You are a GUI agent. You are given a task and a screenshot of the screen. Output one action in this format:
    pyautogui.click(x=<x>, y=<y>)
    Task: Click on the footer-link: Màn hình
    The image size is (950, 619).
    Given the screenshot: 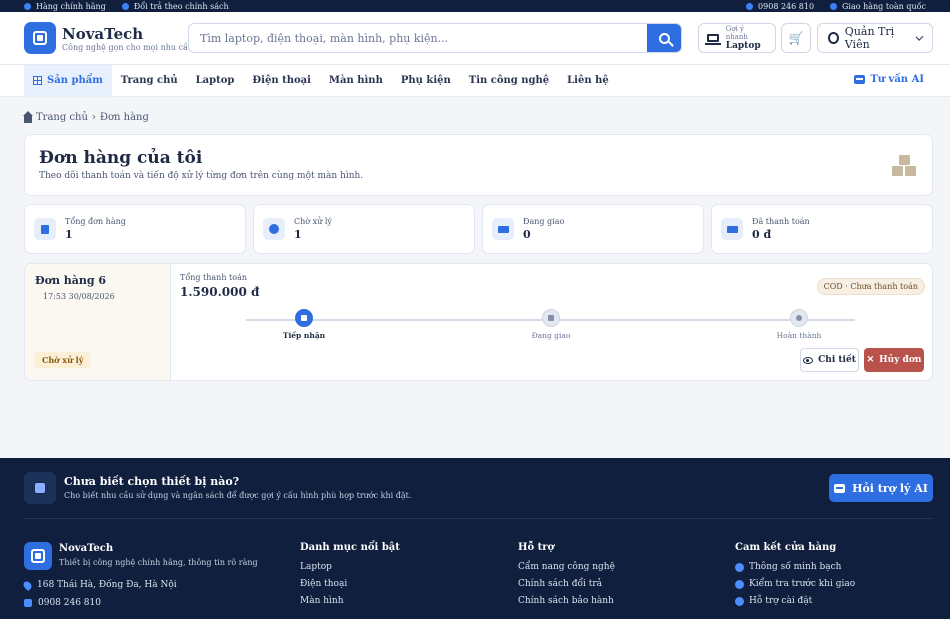 What is the action you would take?
    pyautogui.click(x=350, y=601)
    